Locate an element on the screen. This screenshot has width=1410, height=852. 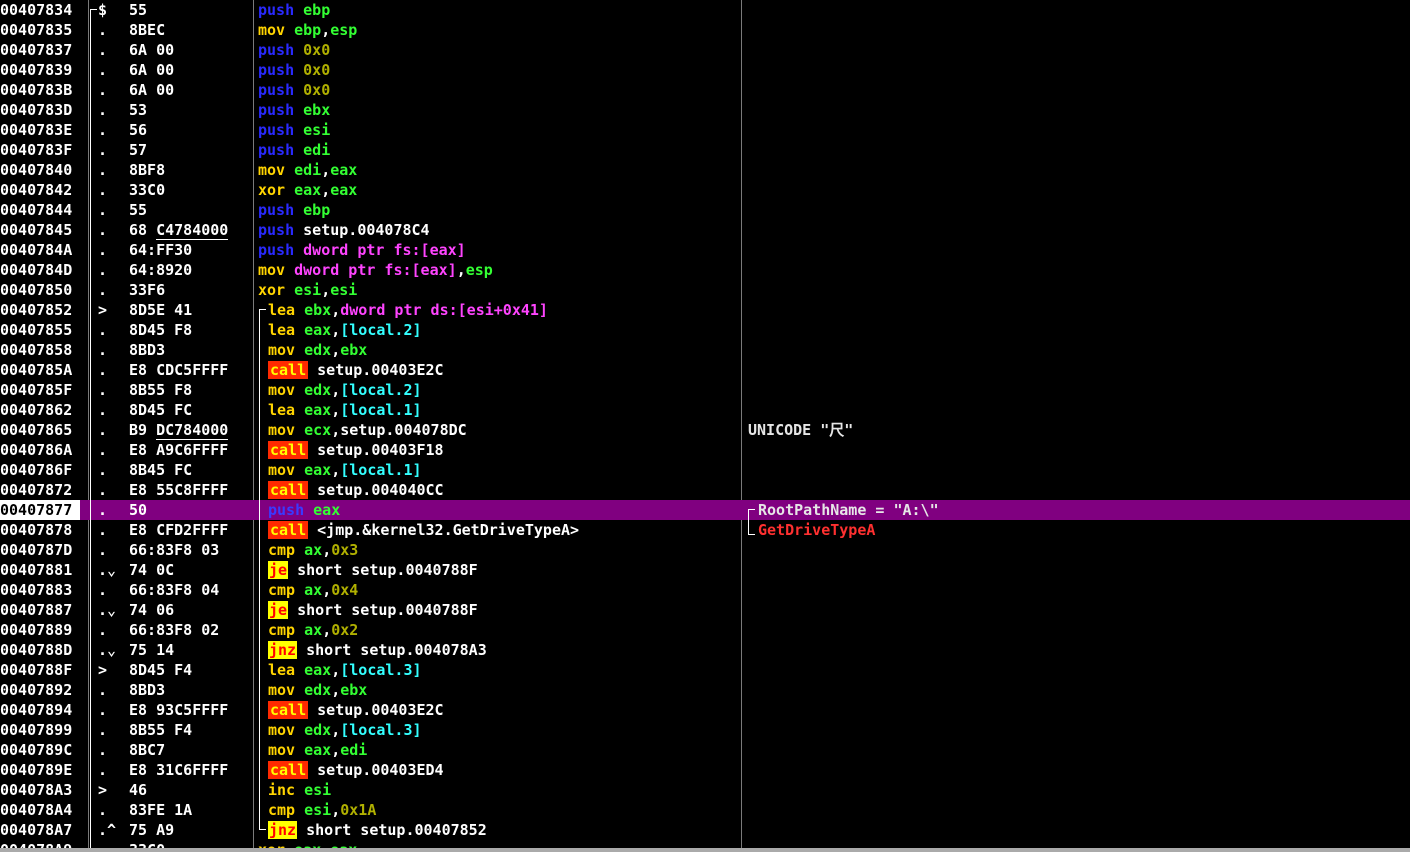
code-row: 00407839. 6A 00 push 0x0 is located at coordinates (705, 70).